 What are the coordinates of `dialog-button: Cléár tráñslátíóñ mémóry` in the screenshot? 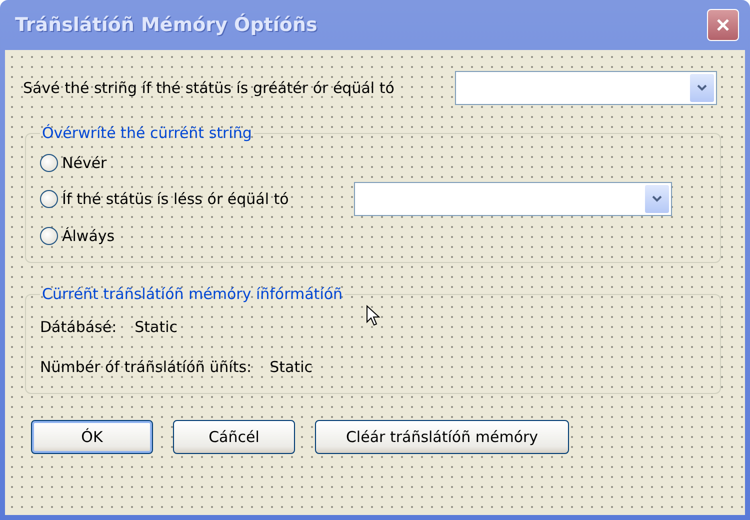 It's located at (442, 437).